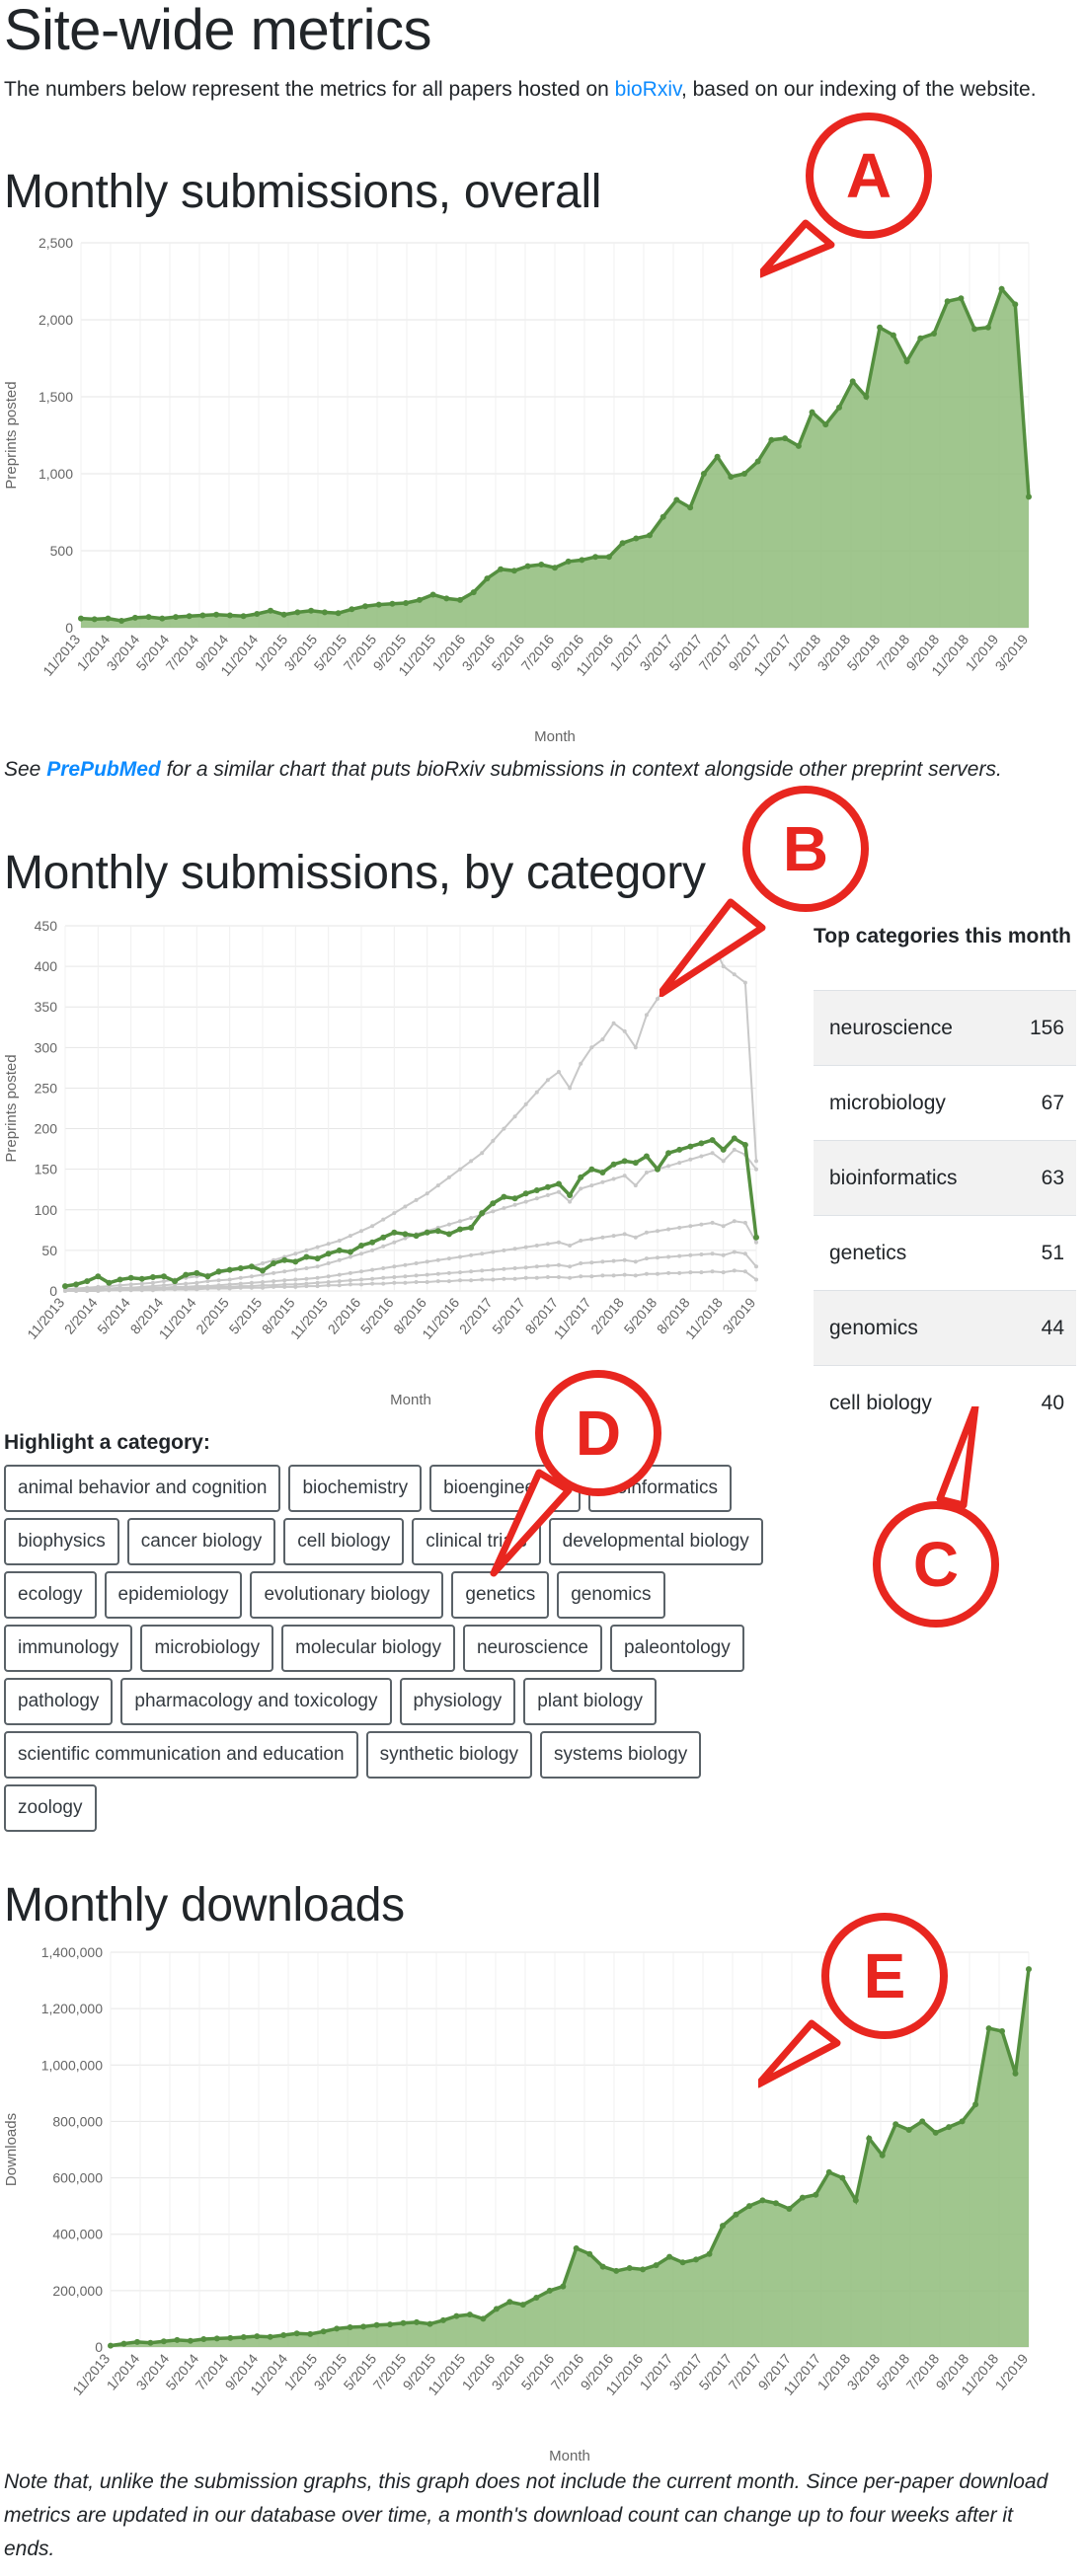 Image resolution: width=1086 pixels, height=2576 pixels. I want to click on y-tick-label: 1,200,000, so click(72, 2008).